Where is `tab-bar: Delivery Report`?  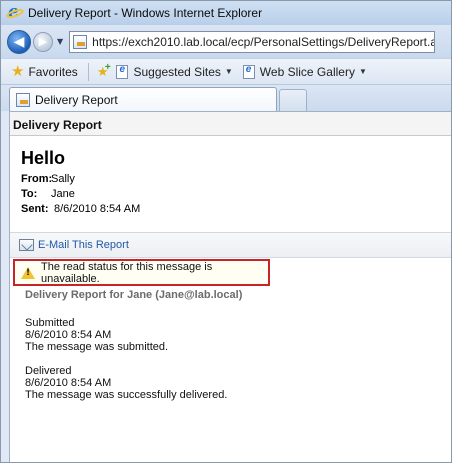
tab-bar: Delivery Report is located at coordinates (226, 98).